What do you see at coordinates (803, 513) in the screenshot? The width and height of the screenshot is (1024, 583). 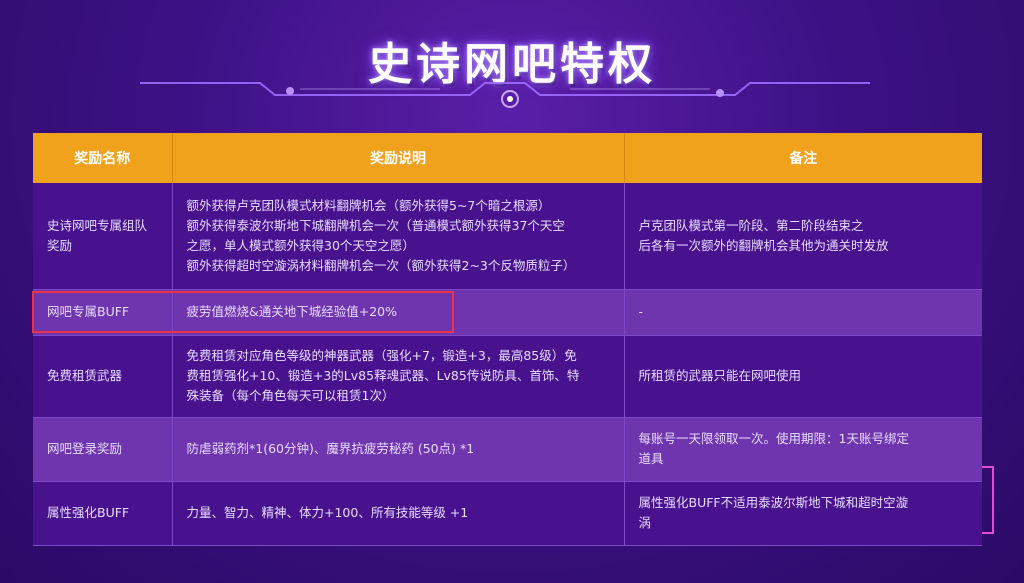 I see `reward-note: 属性强化BUFF不适用泰波尔斯地下城和超时空漩 涡` at bounding box center [803, 513].